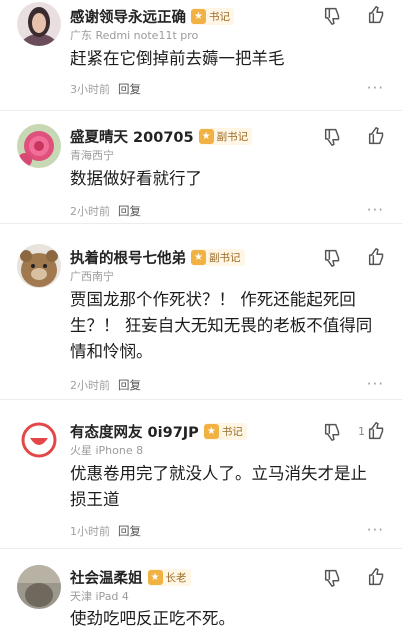 The width and height of the screenshot is (402, 640). Describe the element at coordinates (134, 35) in the screenshot. I see `location-label: 广东 Redmi note11t pro` at that location.